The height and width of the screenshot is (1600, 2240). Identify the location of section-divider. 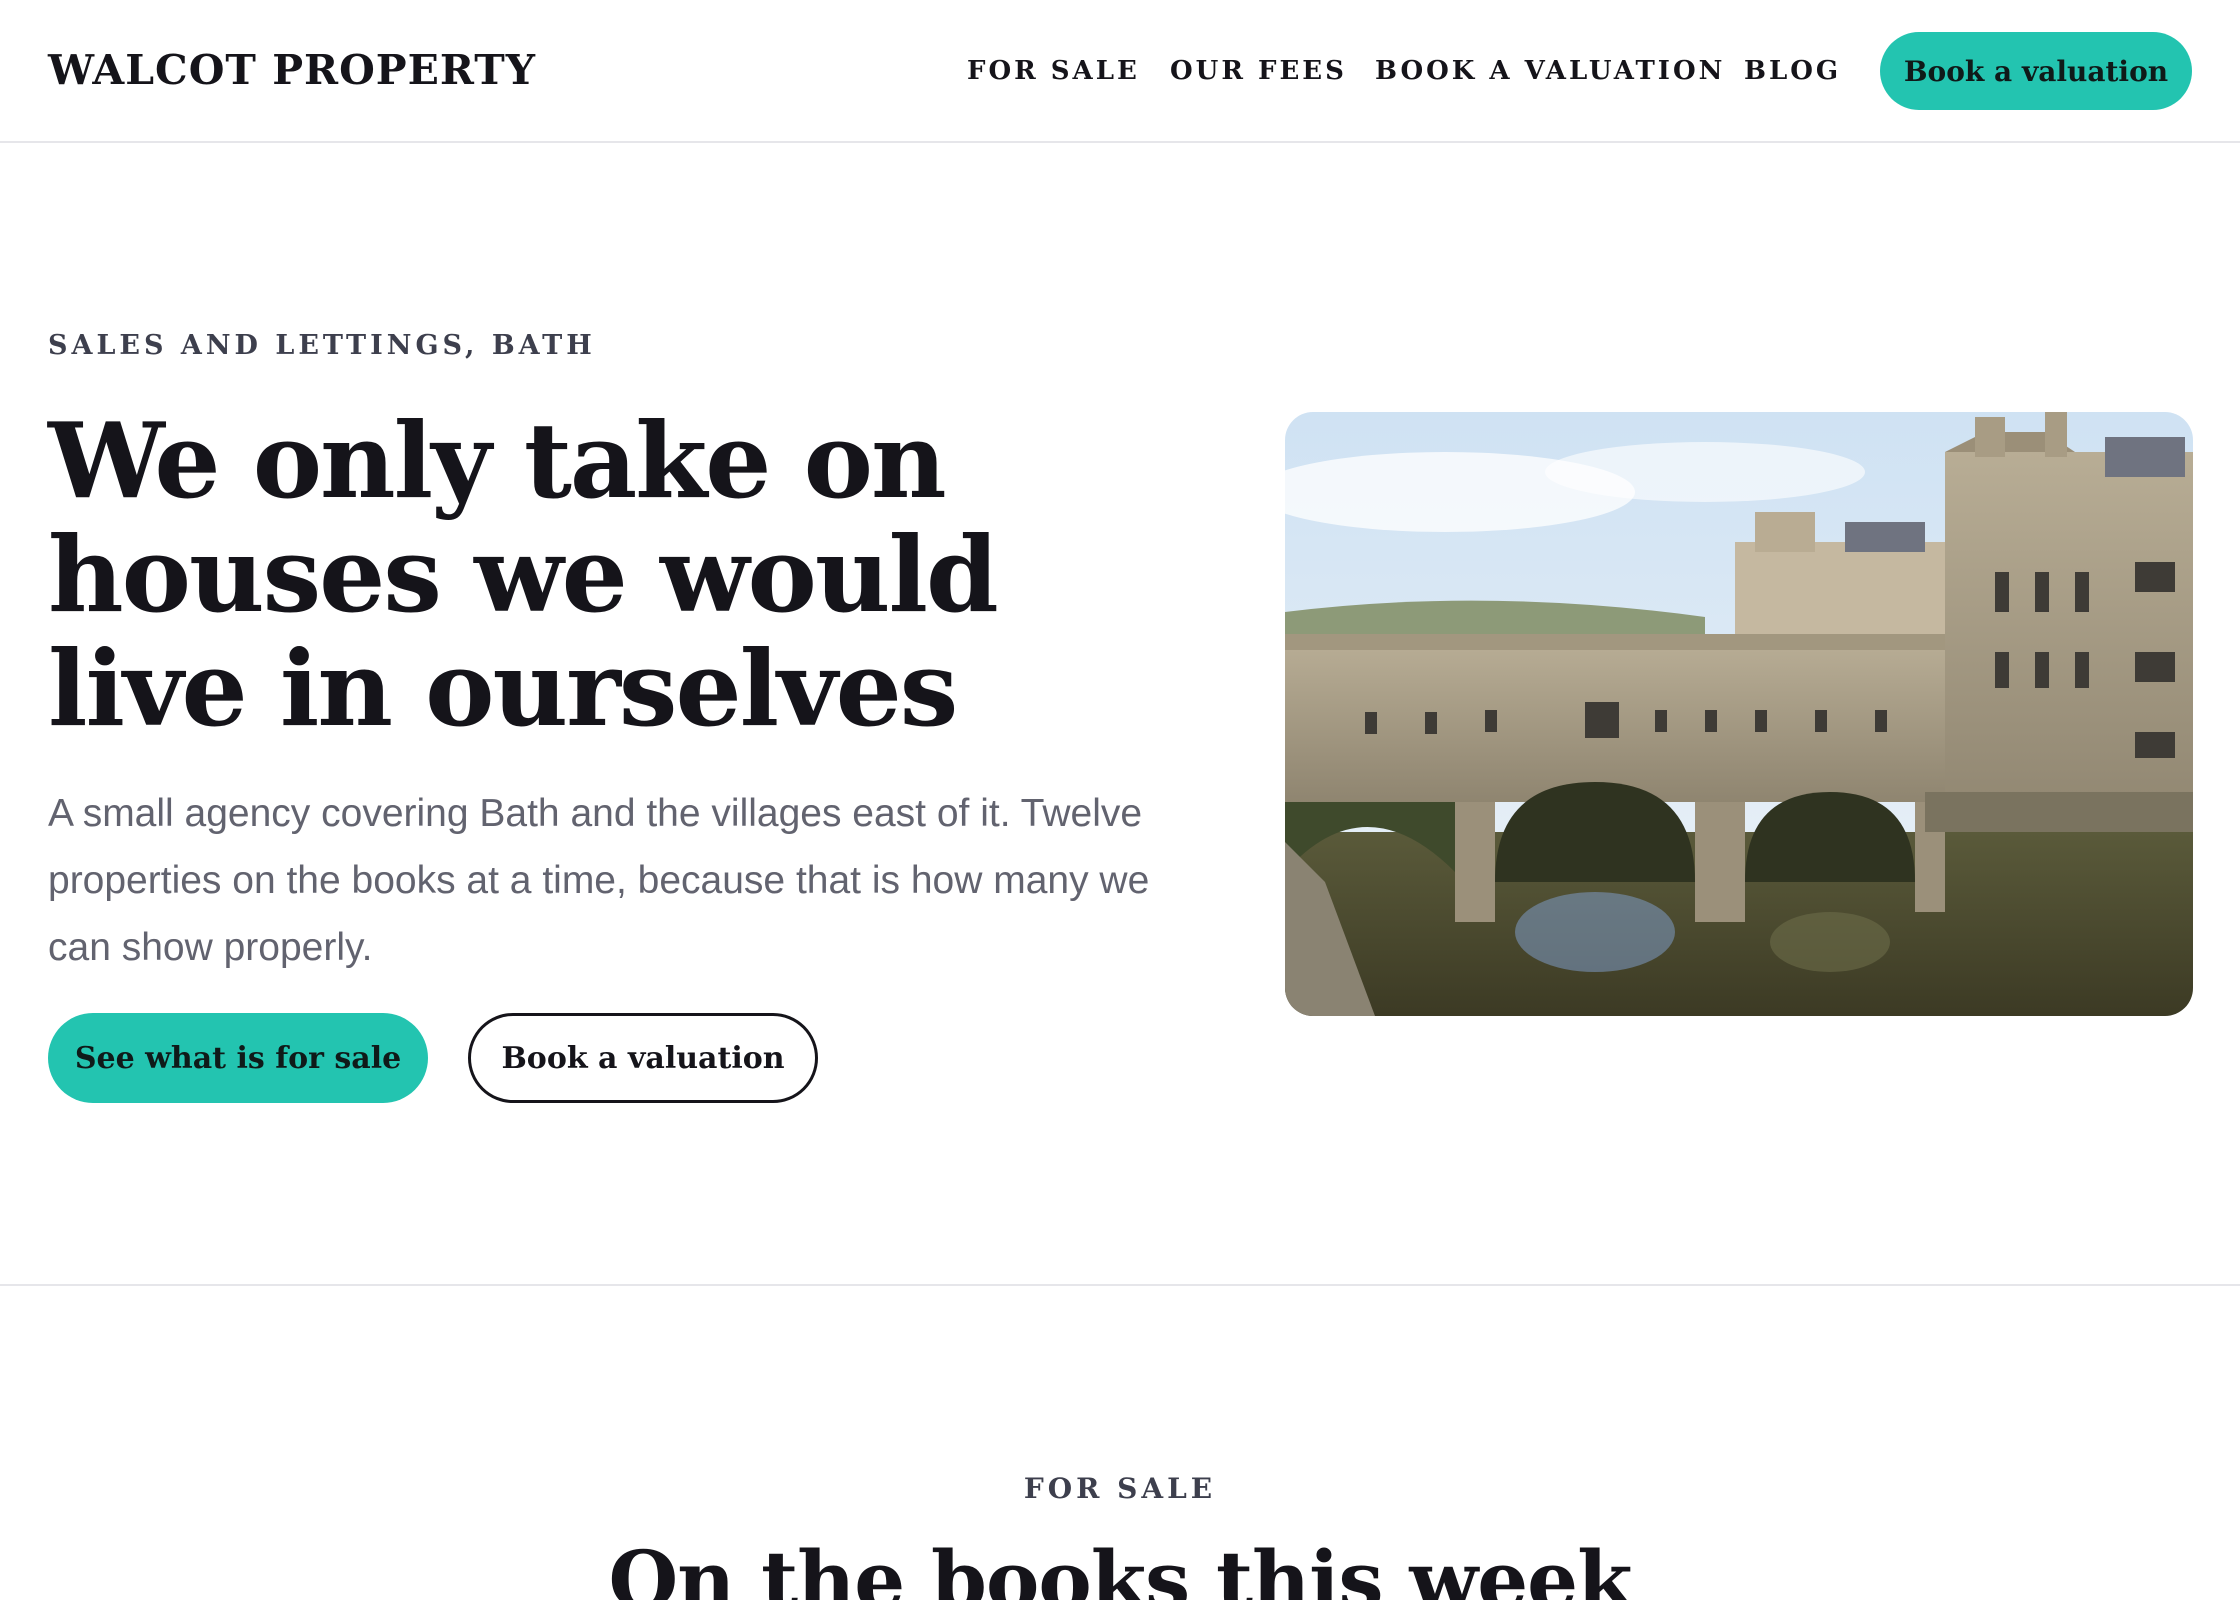
(1120, 1285).